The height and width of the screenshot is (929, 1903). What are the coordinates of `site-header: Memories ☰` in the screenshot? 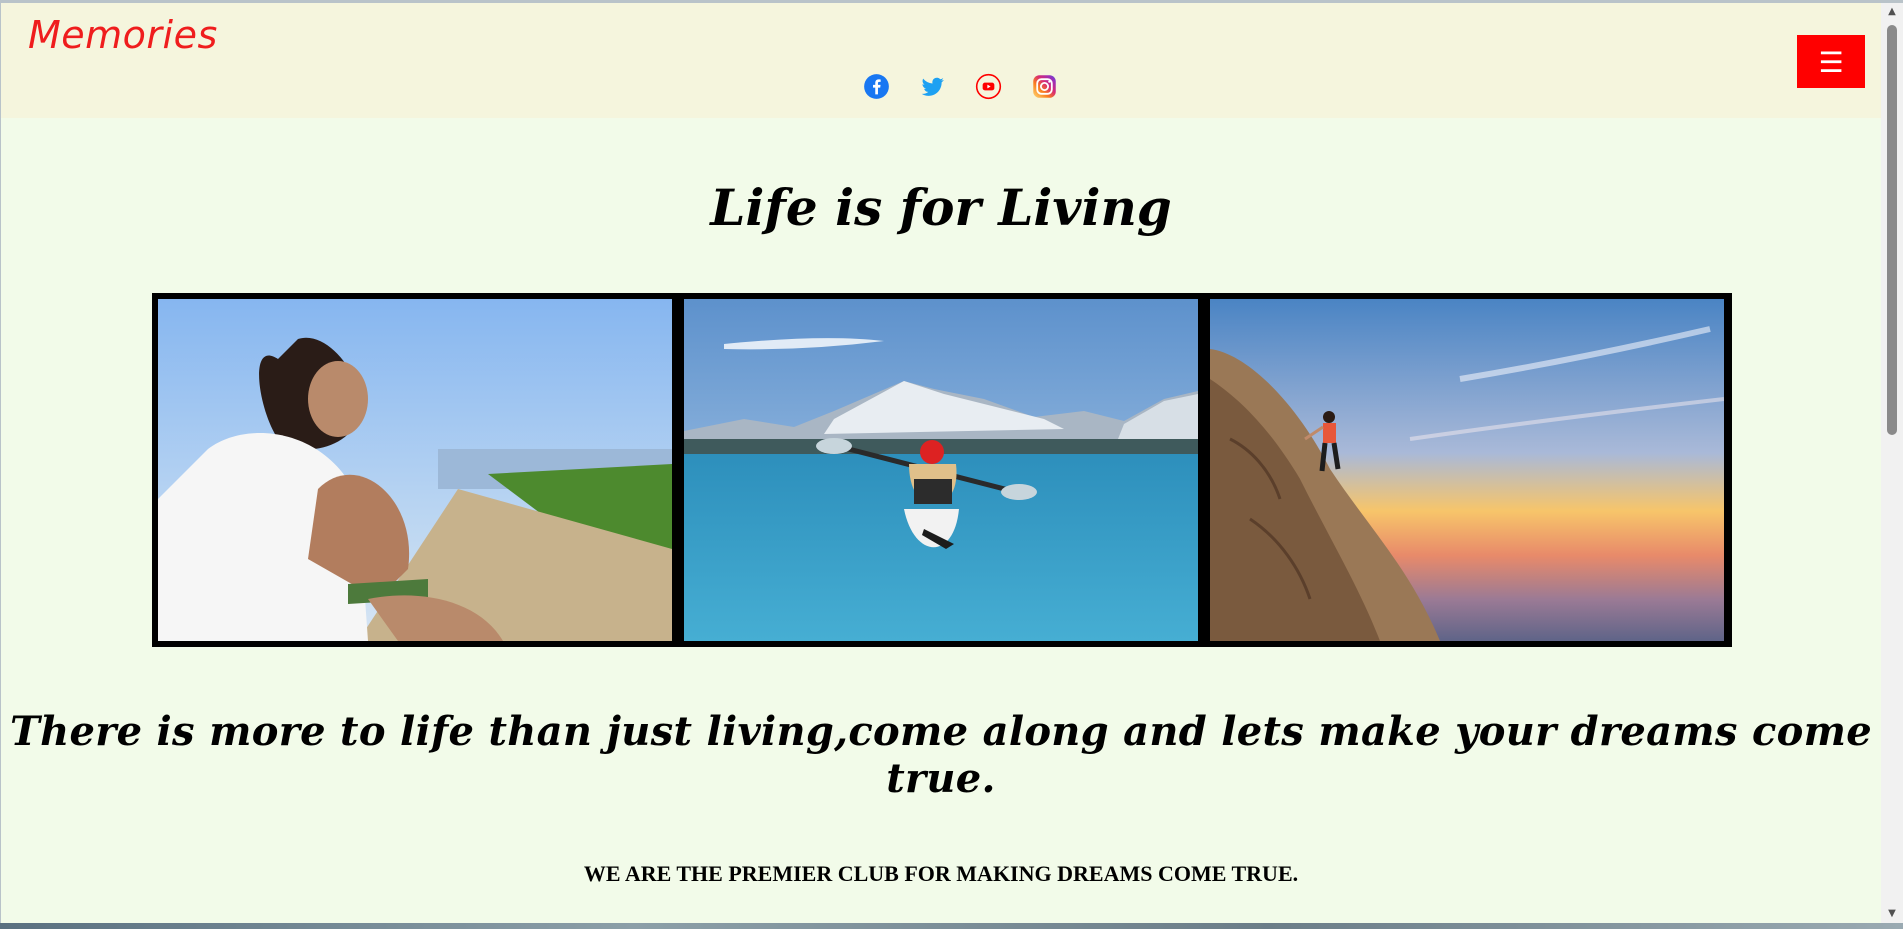 It's located at (941, 60).